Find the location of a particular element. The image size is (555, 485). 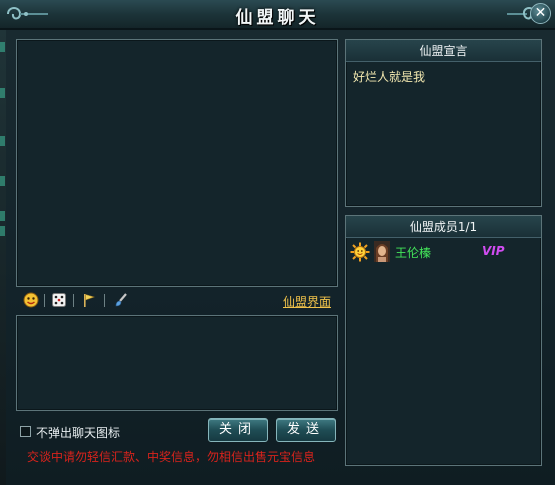

members-header: 仙盟成员1/1 is located at coordinates (443, 227).